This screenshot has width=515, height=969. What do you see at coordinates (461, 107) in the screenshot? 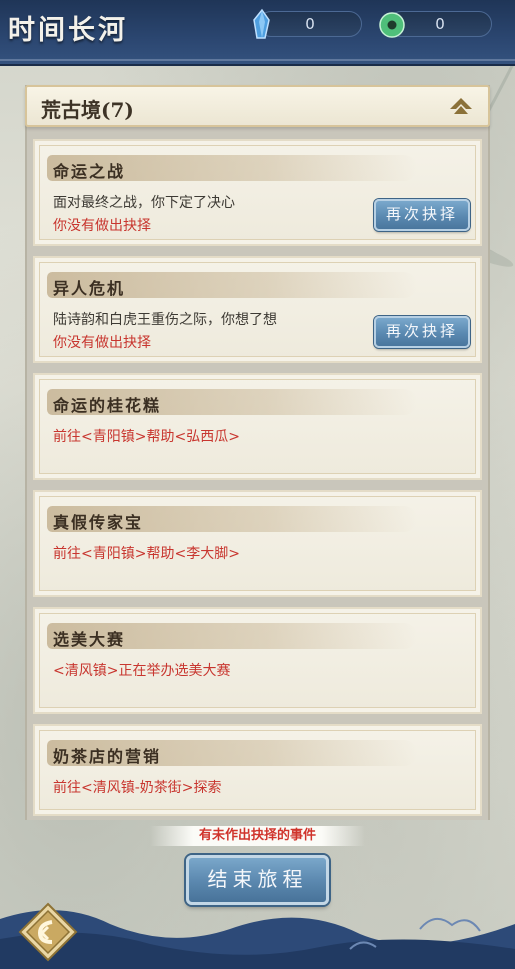
I see `collapse-icon` at bounding box center [461, 107].